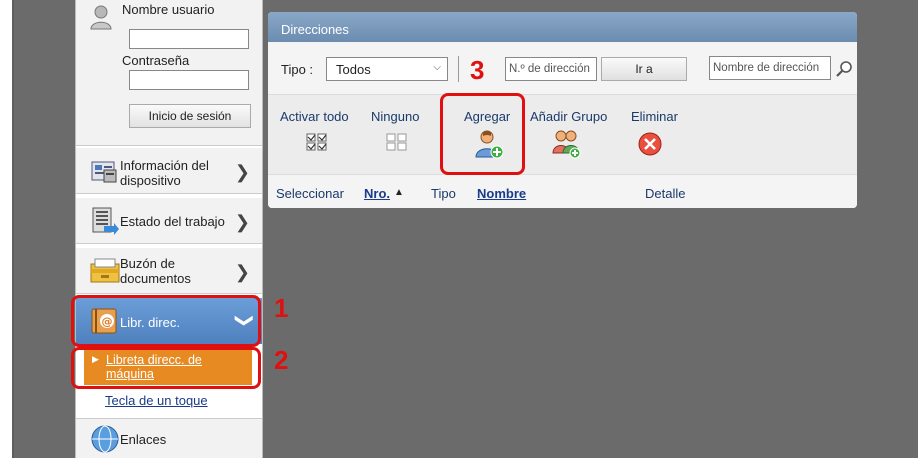  What do you see at coordinates (281, 308) in the screenshot?
I see `step-1-number: 1` at bounding box center [281, 308].